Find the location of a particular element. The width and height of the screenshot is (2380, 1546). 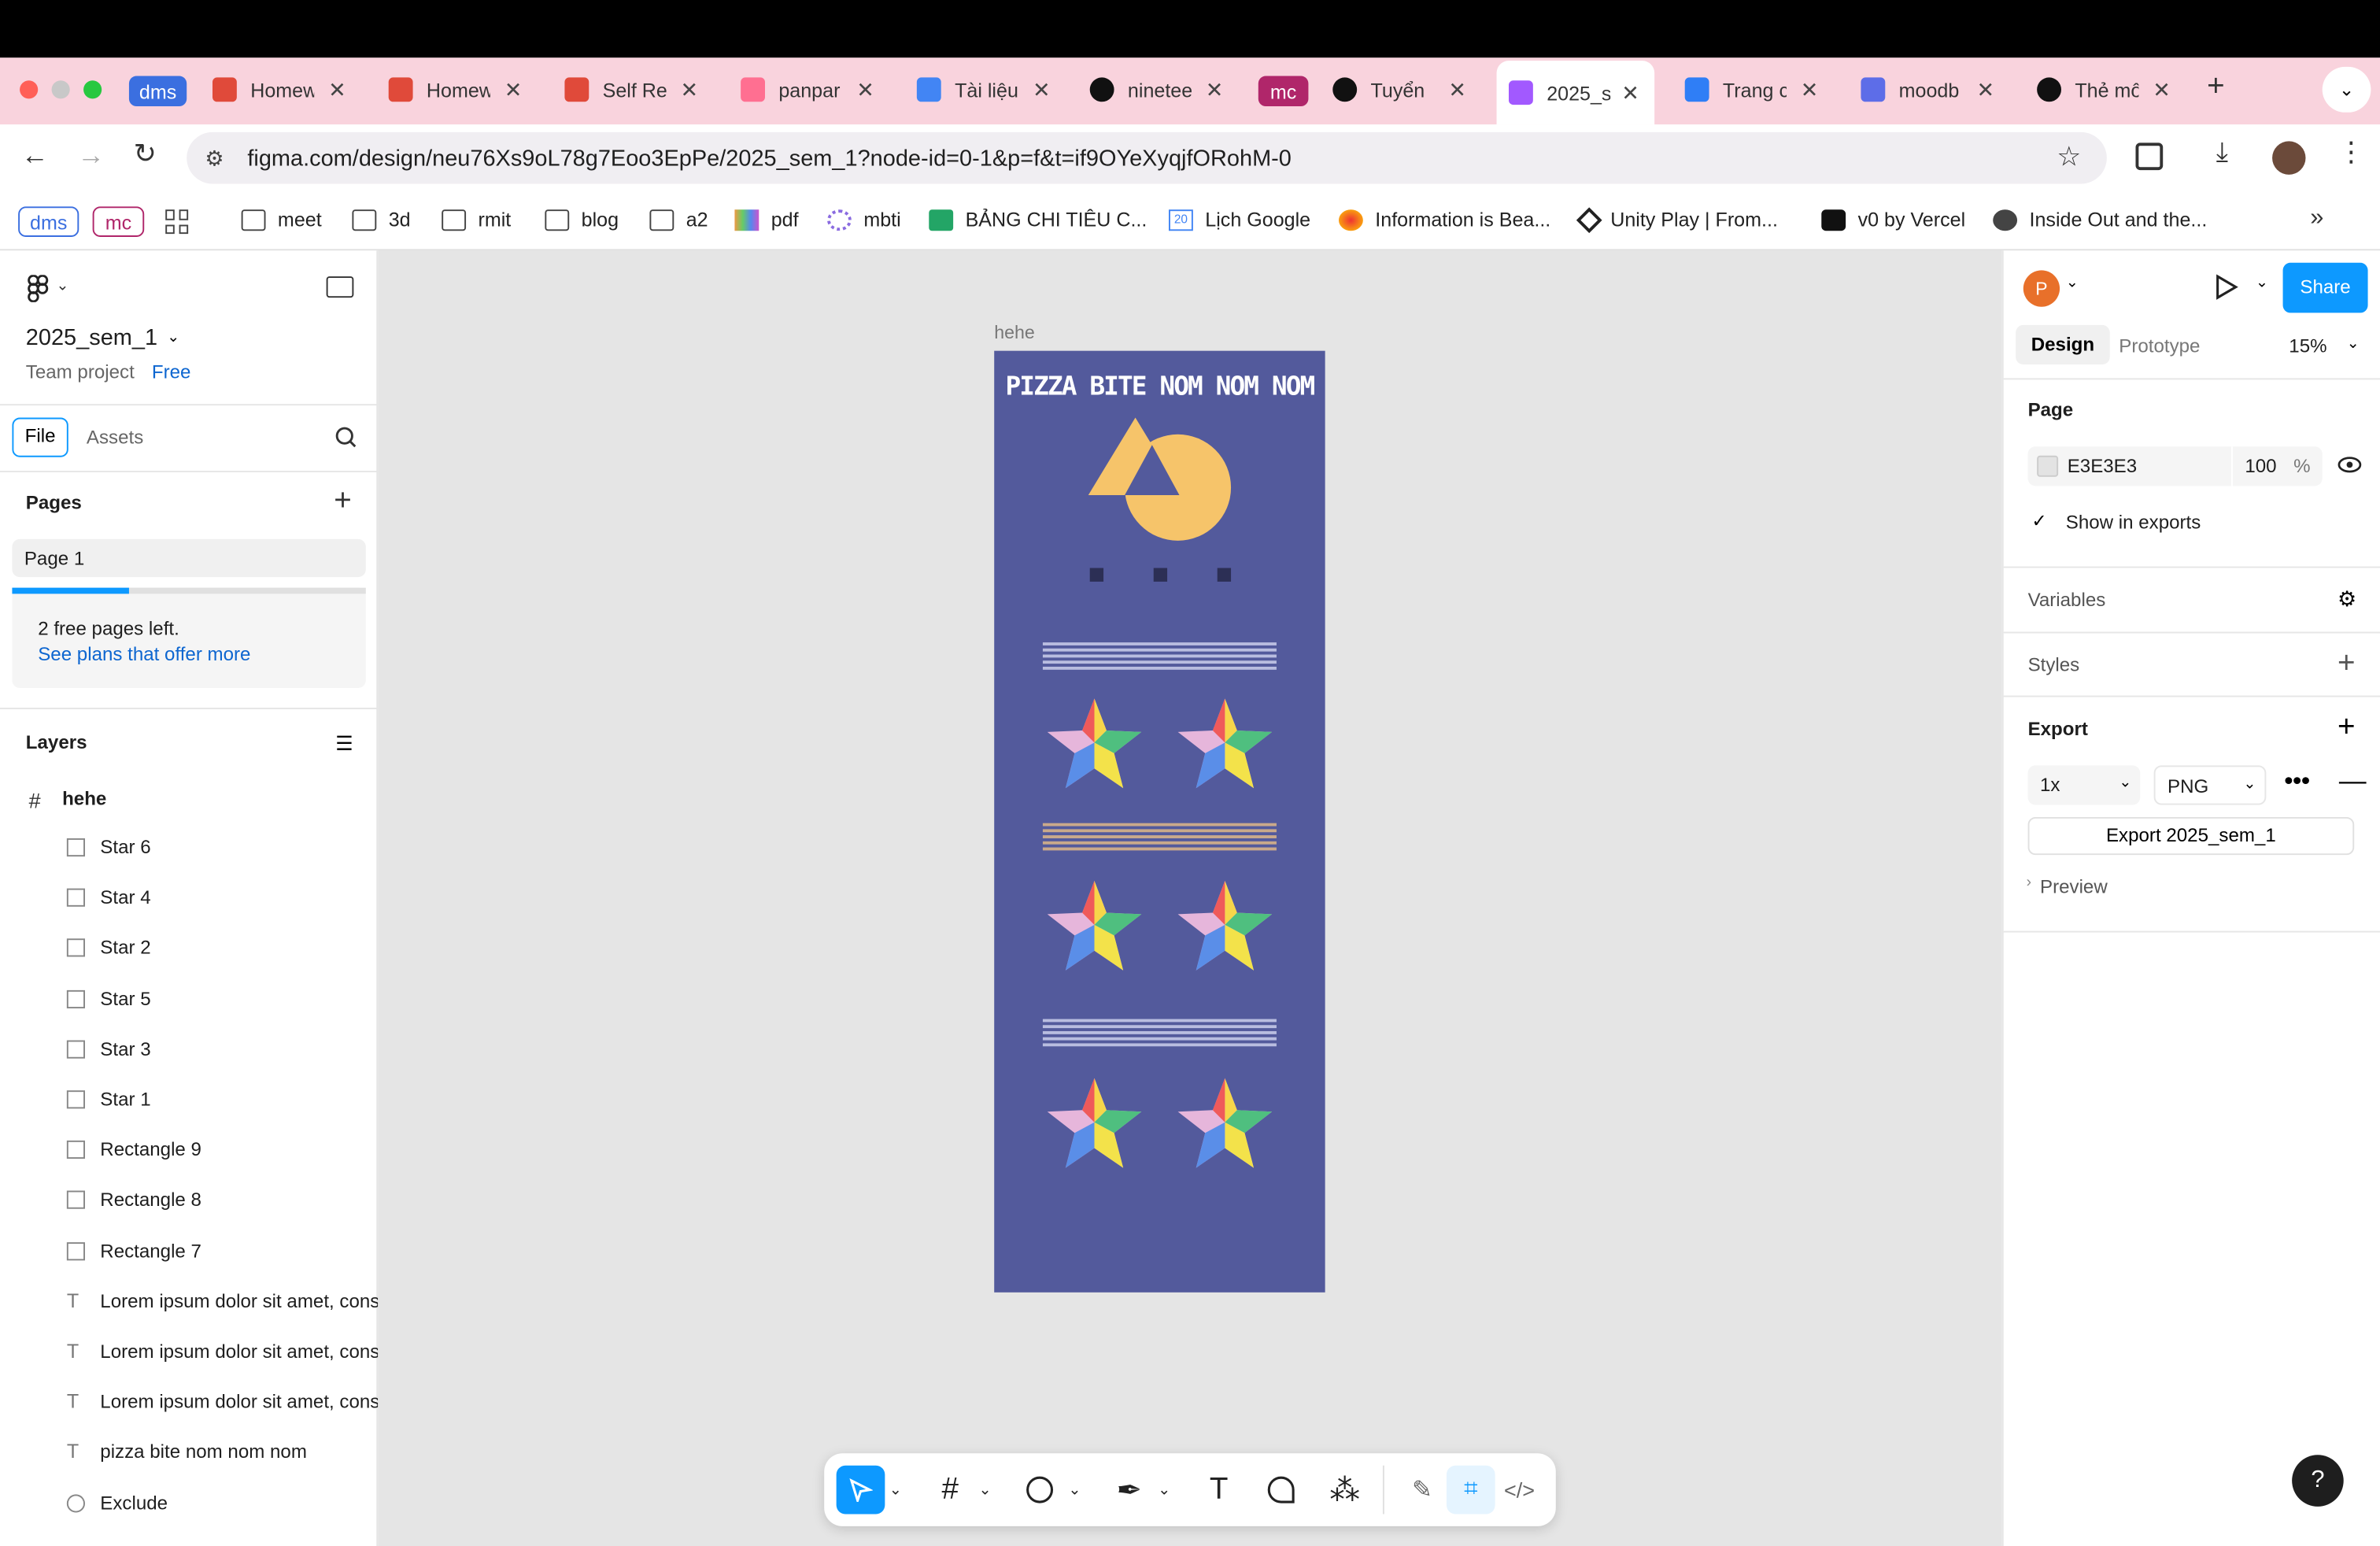

tab-group-dms: dms is located at coordinates (157, 91).